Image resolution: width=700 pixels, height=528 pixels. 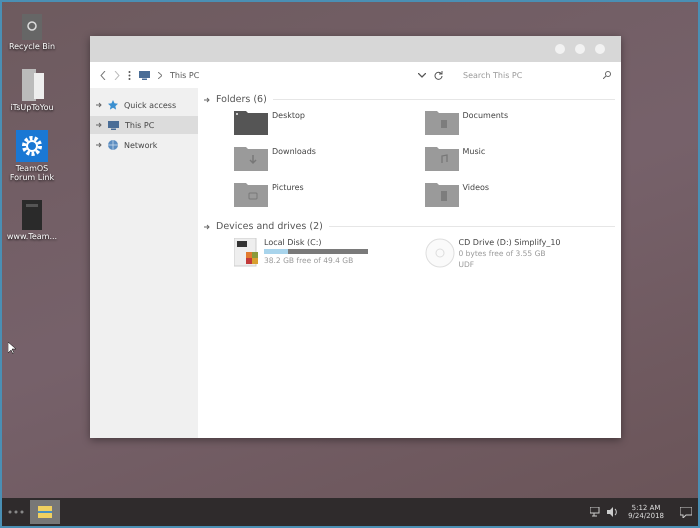 What do you see at coordinates (12, 348) in the screenshot?
I see `mouse-pointer-icon` at bounding box center [12, 348].